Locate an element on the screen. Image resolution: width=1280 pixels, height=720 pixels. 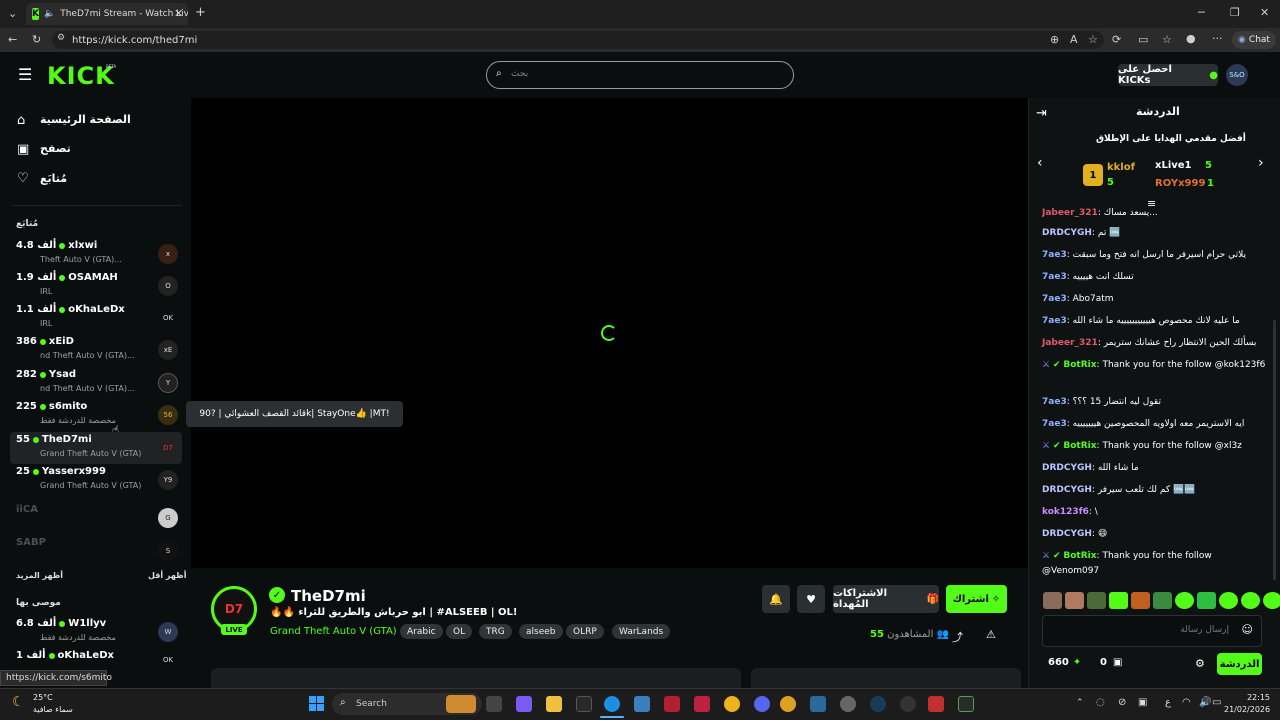
tag-chip: OLRP is located at coordinates (585, 631).